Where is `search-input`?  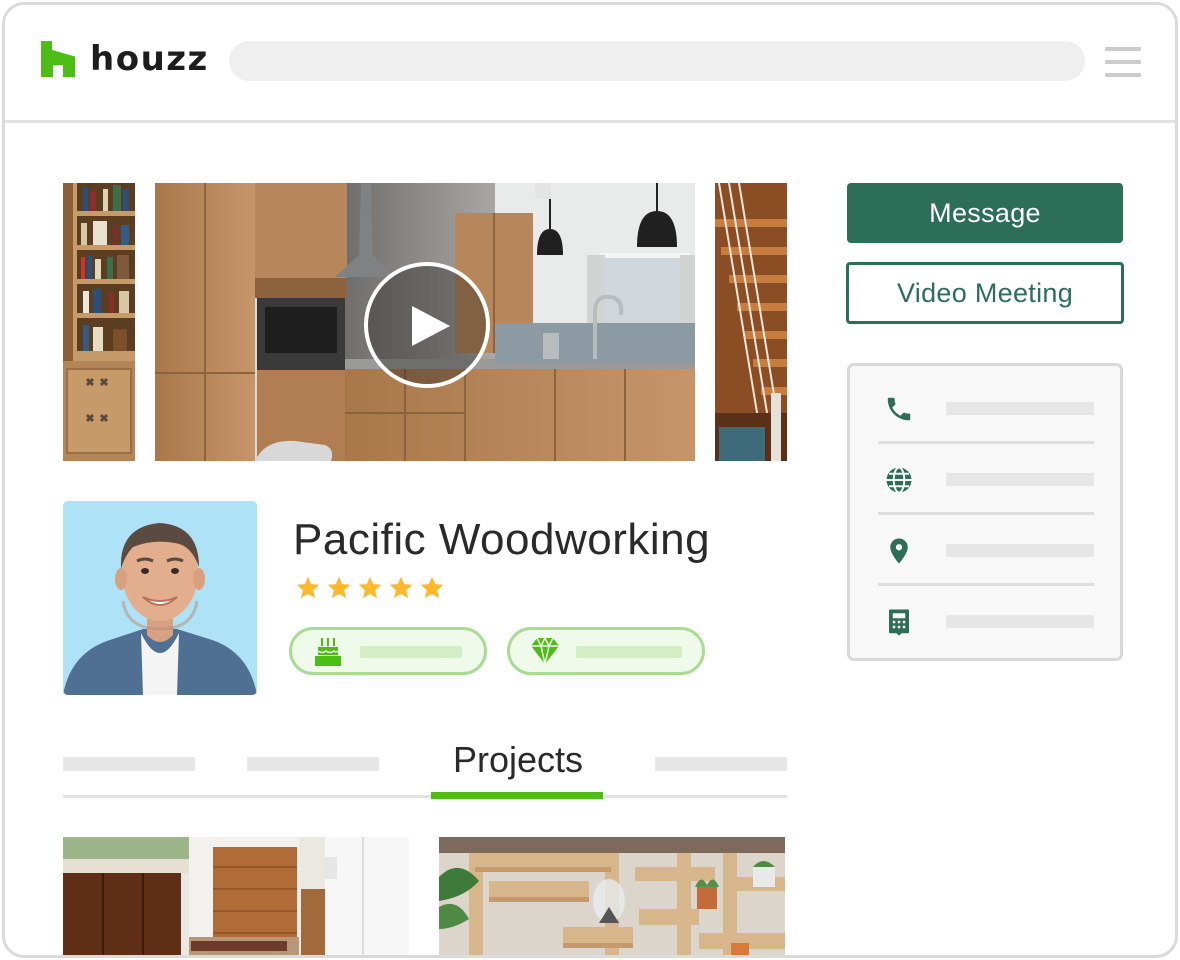
search-input is located at coordinates (657, 61).